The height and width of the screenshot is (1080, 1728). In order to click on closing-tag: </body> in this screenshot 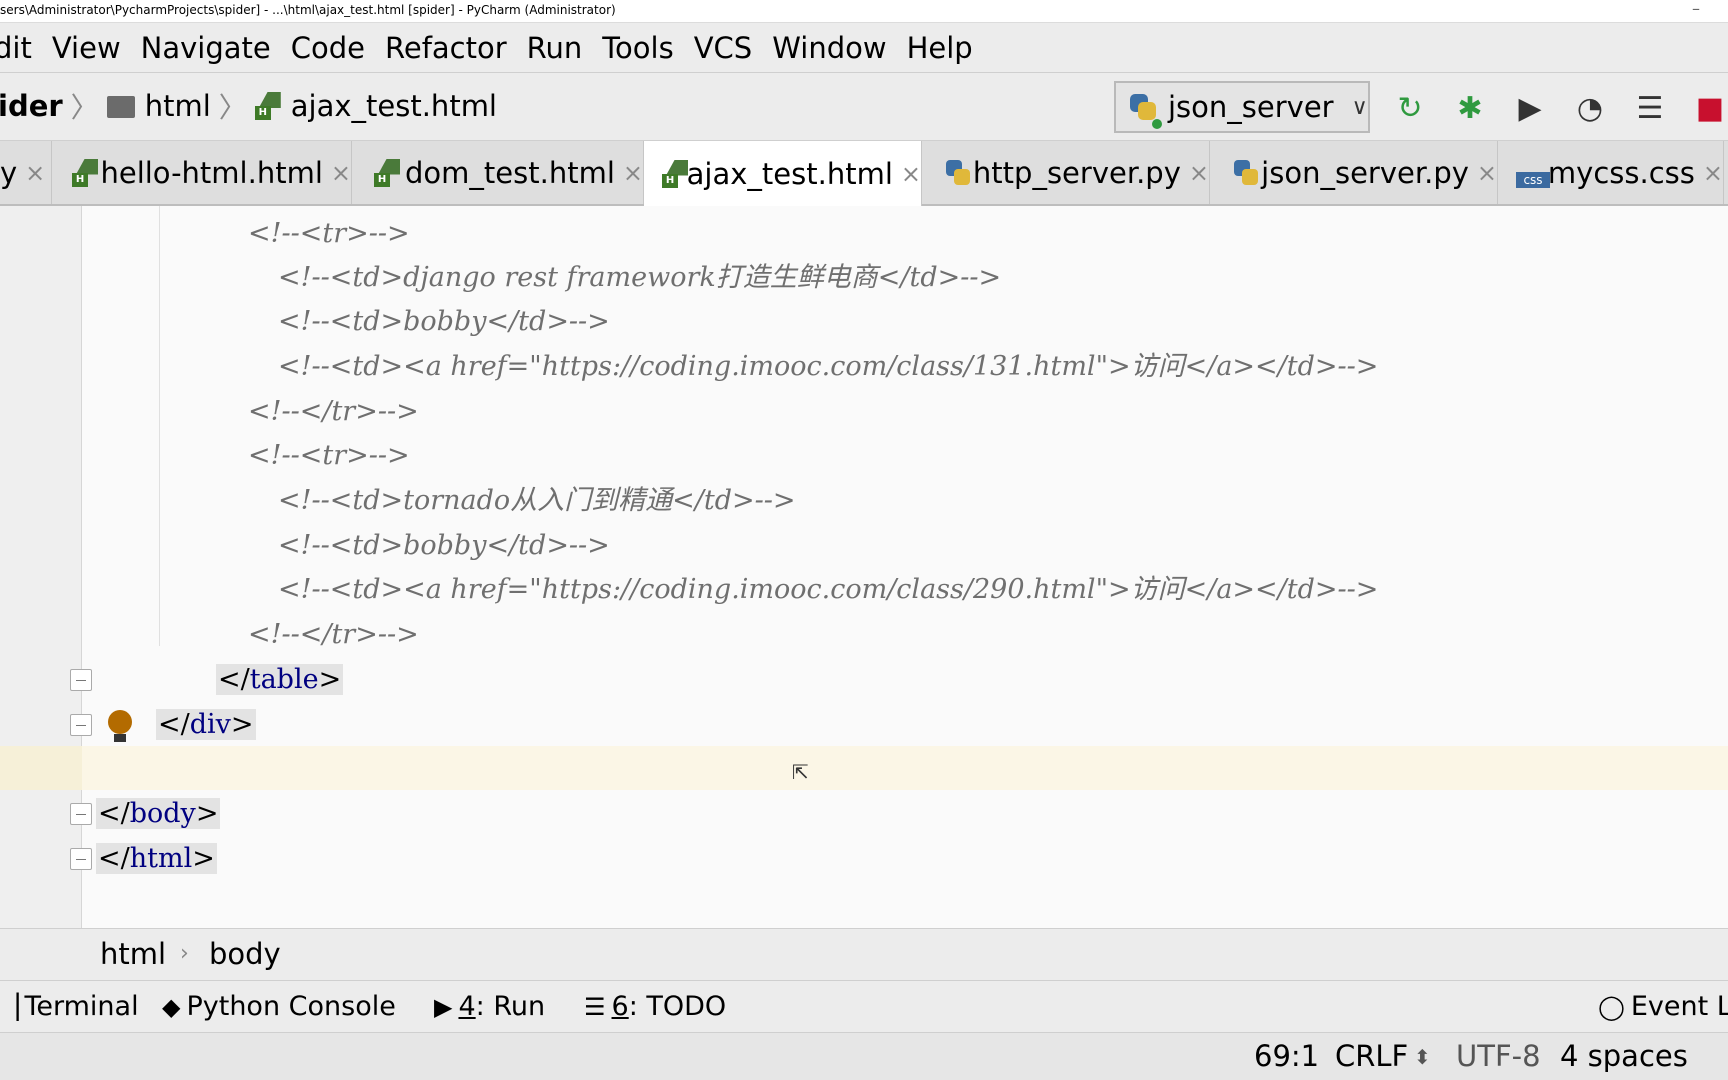, I will do `click(158, 813)`.